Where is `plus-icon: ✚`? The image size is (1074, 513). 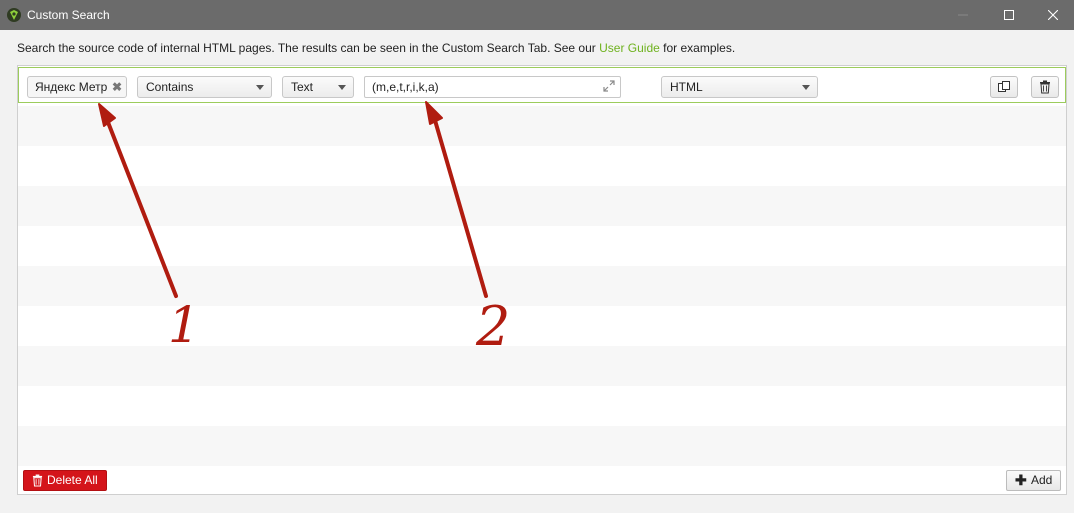
plus-icon: ✚ is located at coordinates (1021, 480).